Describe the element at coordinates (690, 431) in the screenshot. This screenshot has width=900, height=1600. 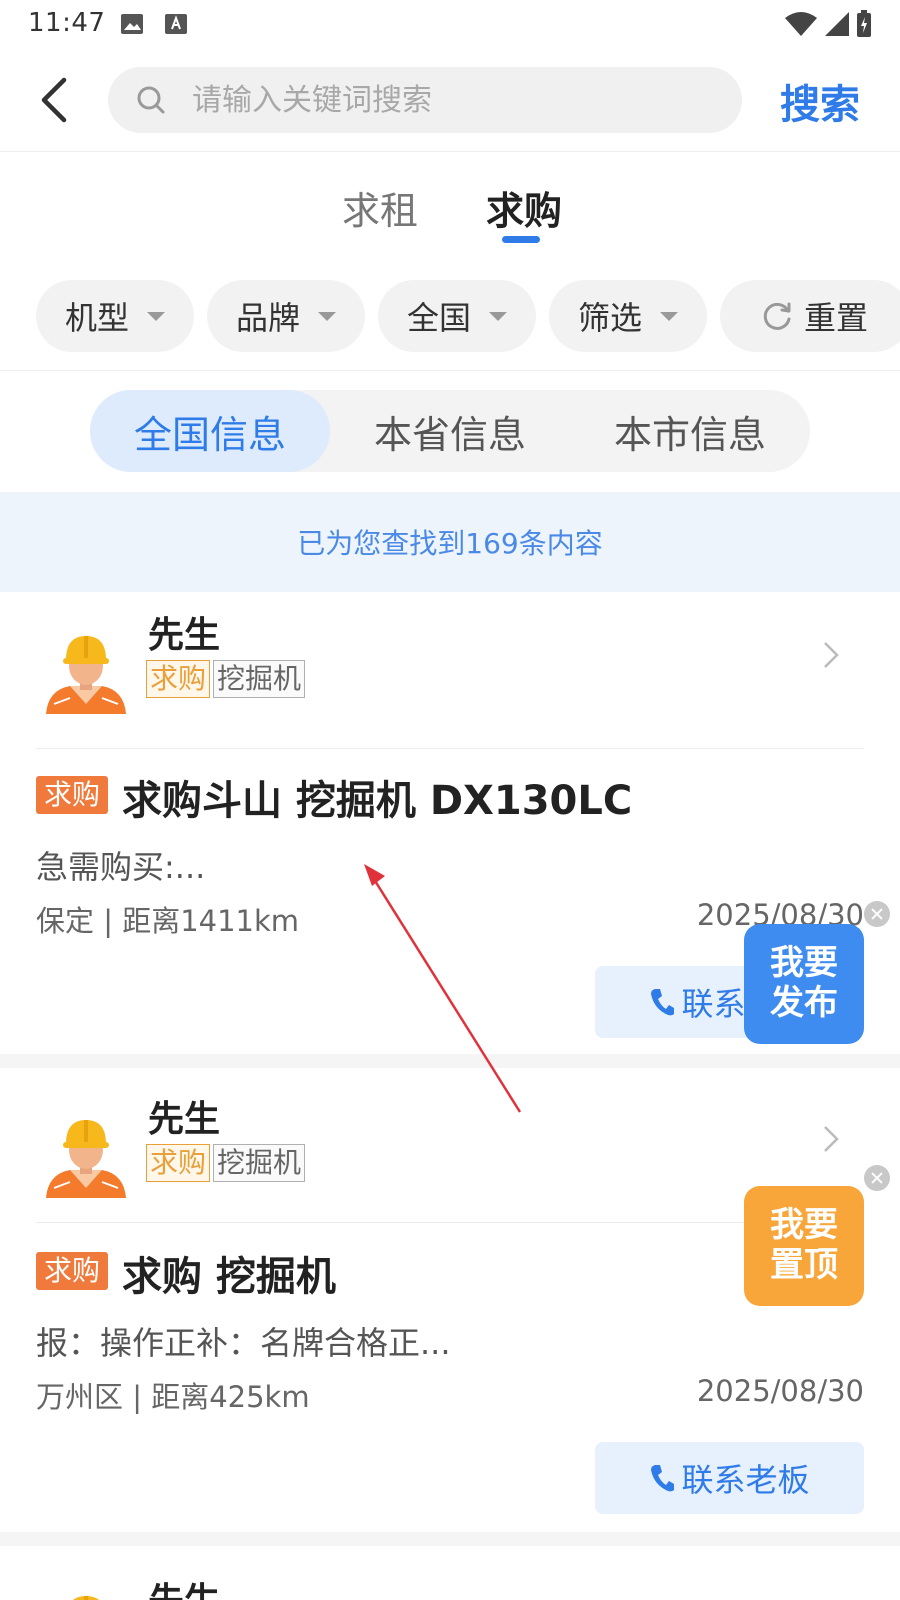
I see `region-tab-city: 本市信息` at that location.